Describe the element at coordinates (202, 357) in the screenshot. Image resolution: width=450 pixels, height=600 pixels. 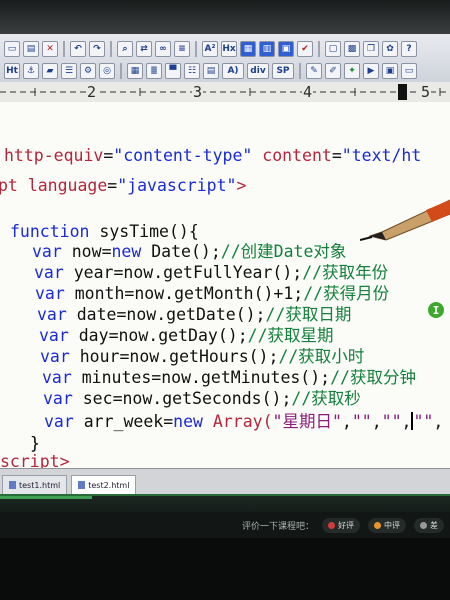
I see `code-line-var: var hour=now.getHours();//获取小时` at that location.